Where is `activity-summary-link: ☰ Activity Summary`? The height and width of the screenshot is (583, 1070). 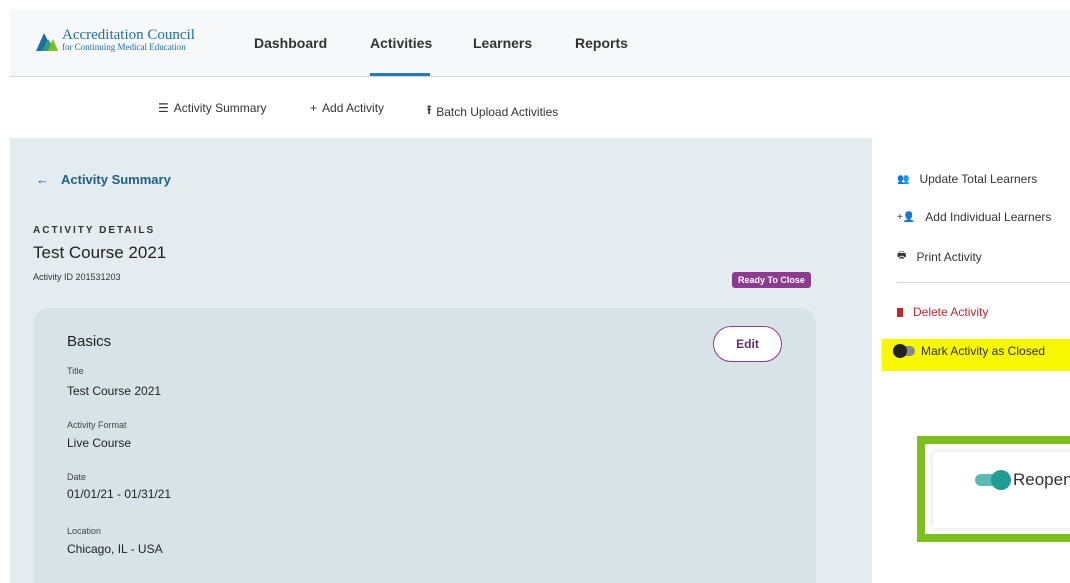
activity-summary-link: ☰ Activity Summary is located at coordinates (212, 108).